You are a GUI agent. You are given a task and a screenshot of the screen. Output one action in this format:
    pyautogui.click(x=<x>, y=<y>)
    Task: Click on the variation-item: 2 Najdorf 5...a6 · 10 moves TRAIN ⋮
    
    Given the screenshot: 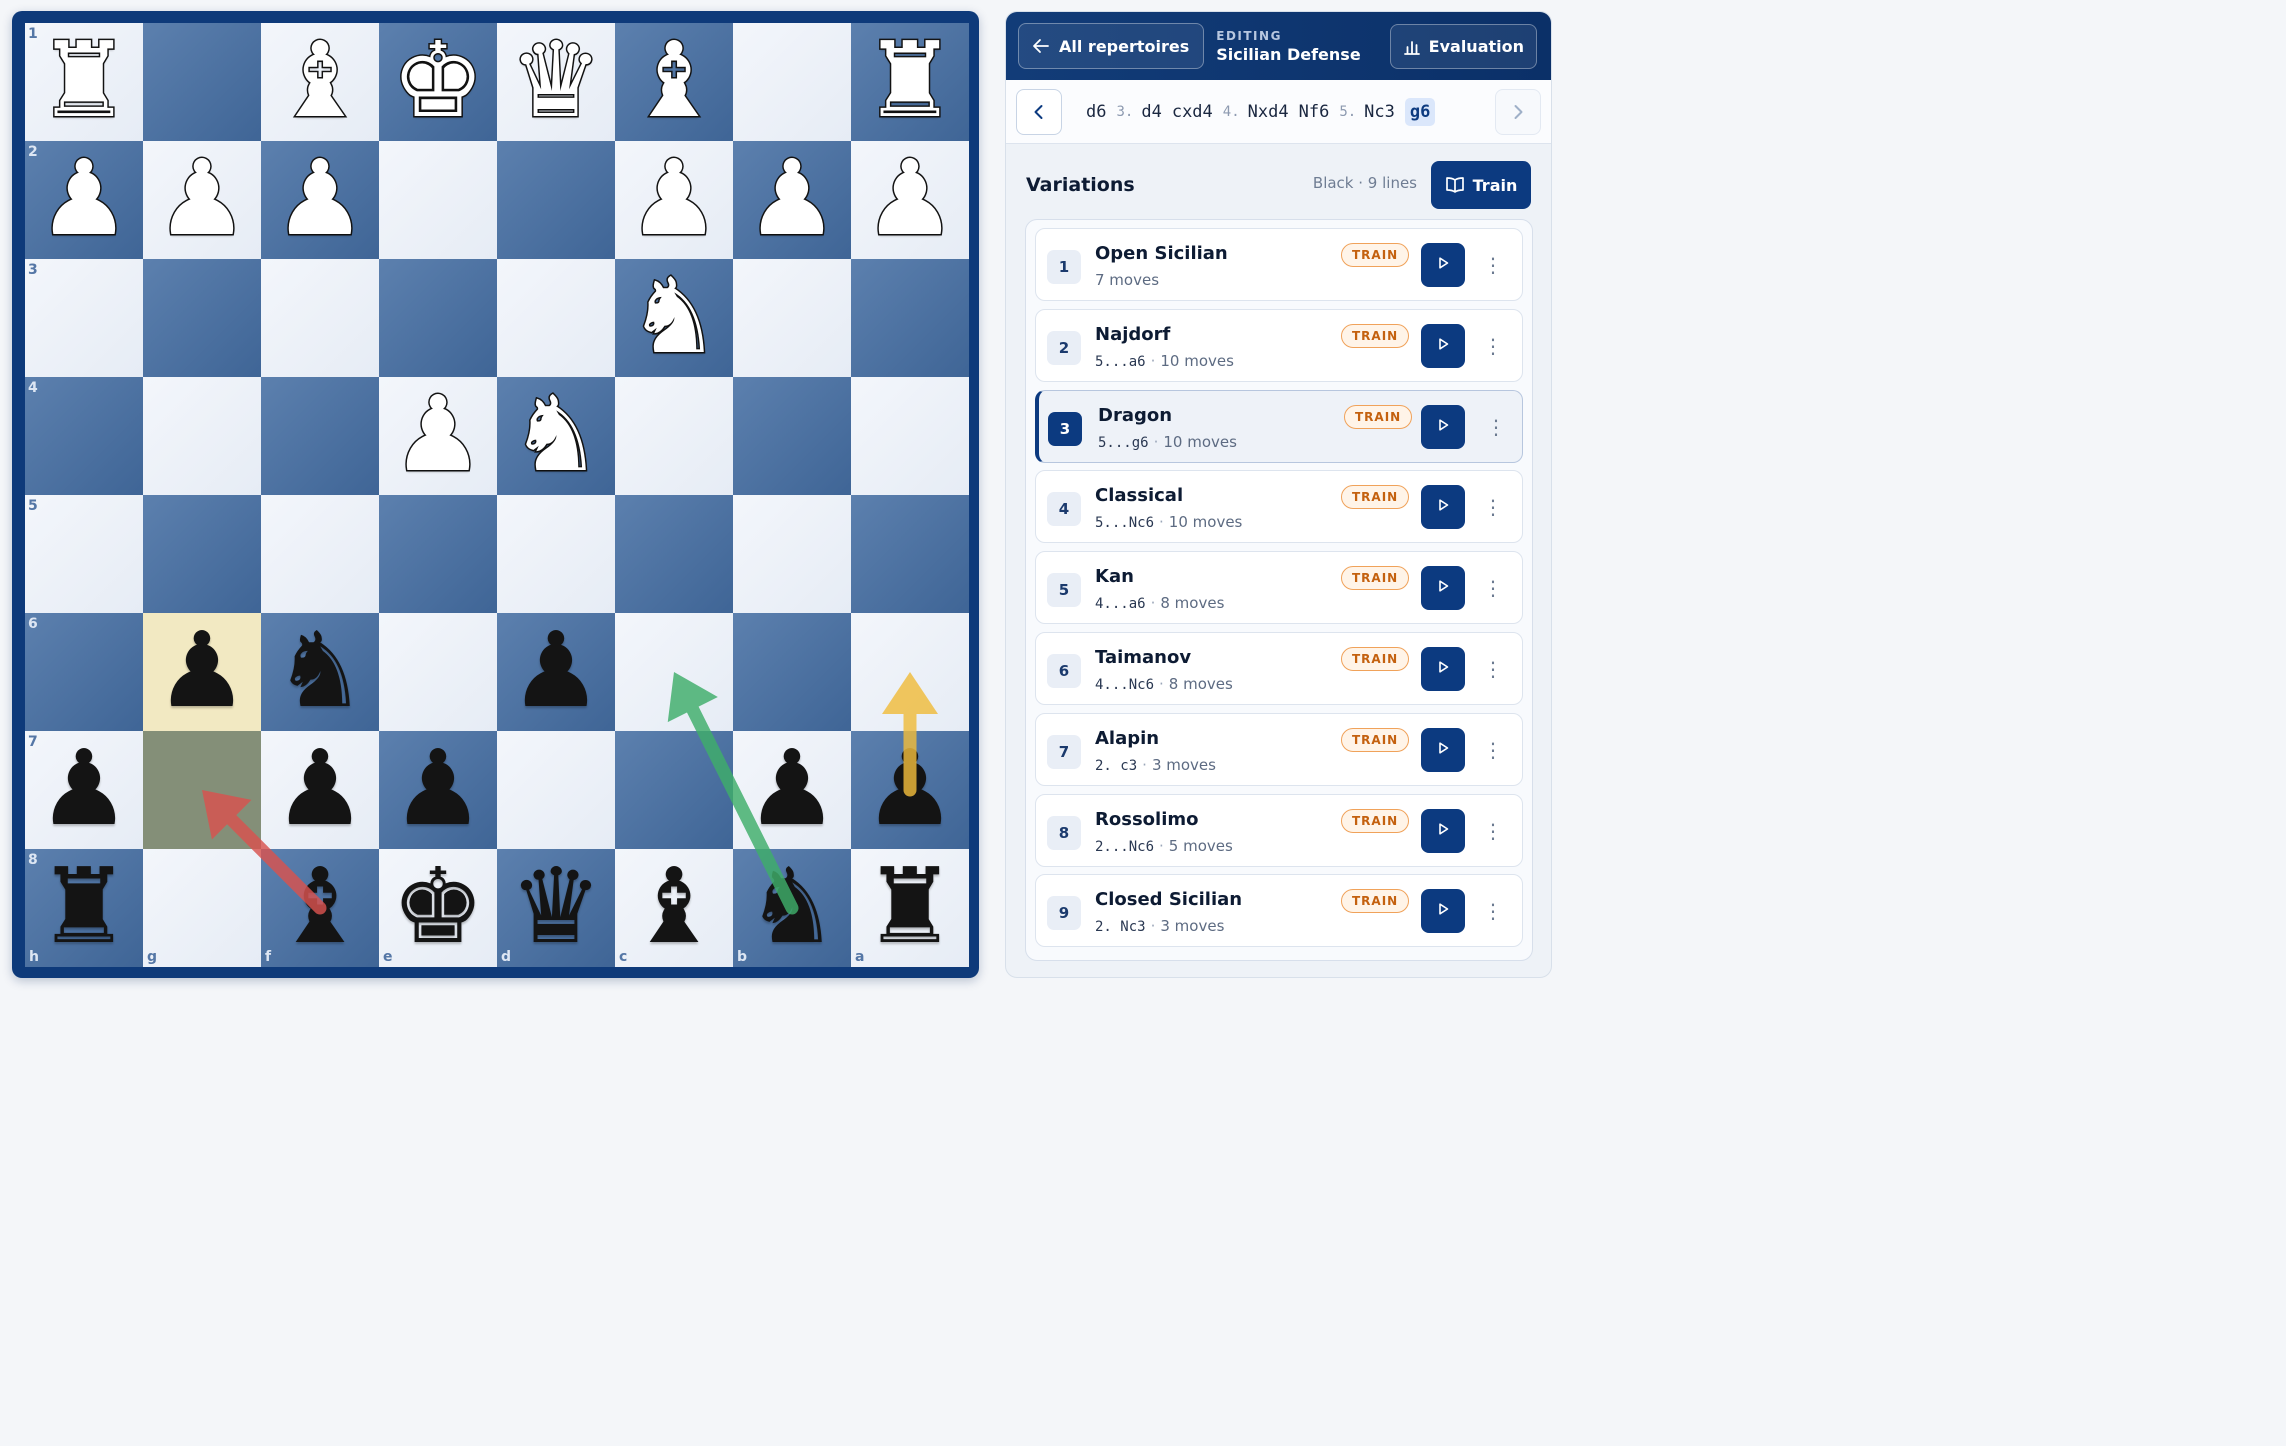 What is the action you would take?
    pyautogui.click(x=1279, y=345)
    